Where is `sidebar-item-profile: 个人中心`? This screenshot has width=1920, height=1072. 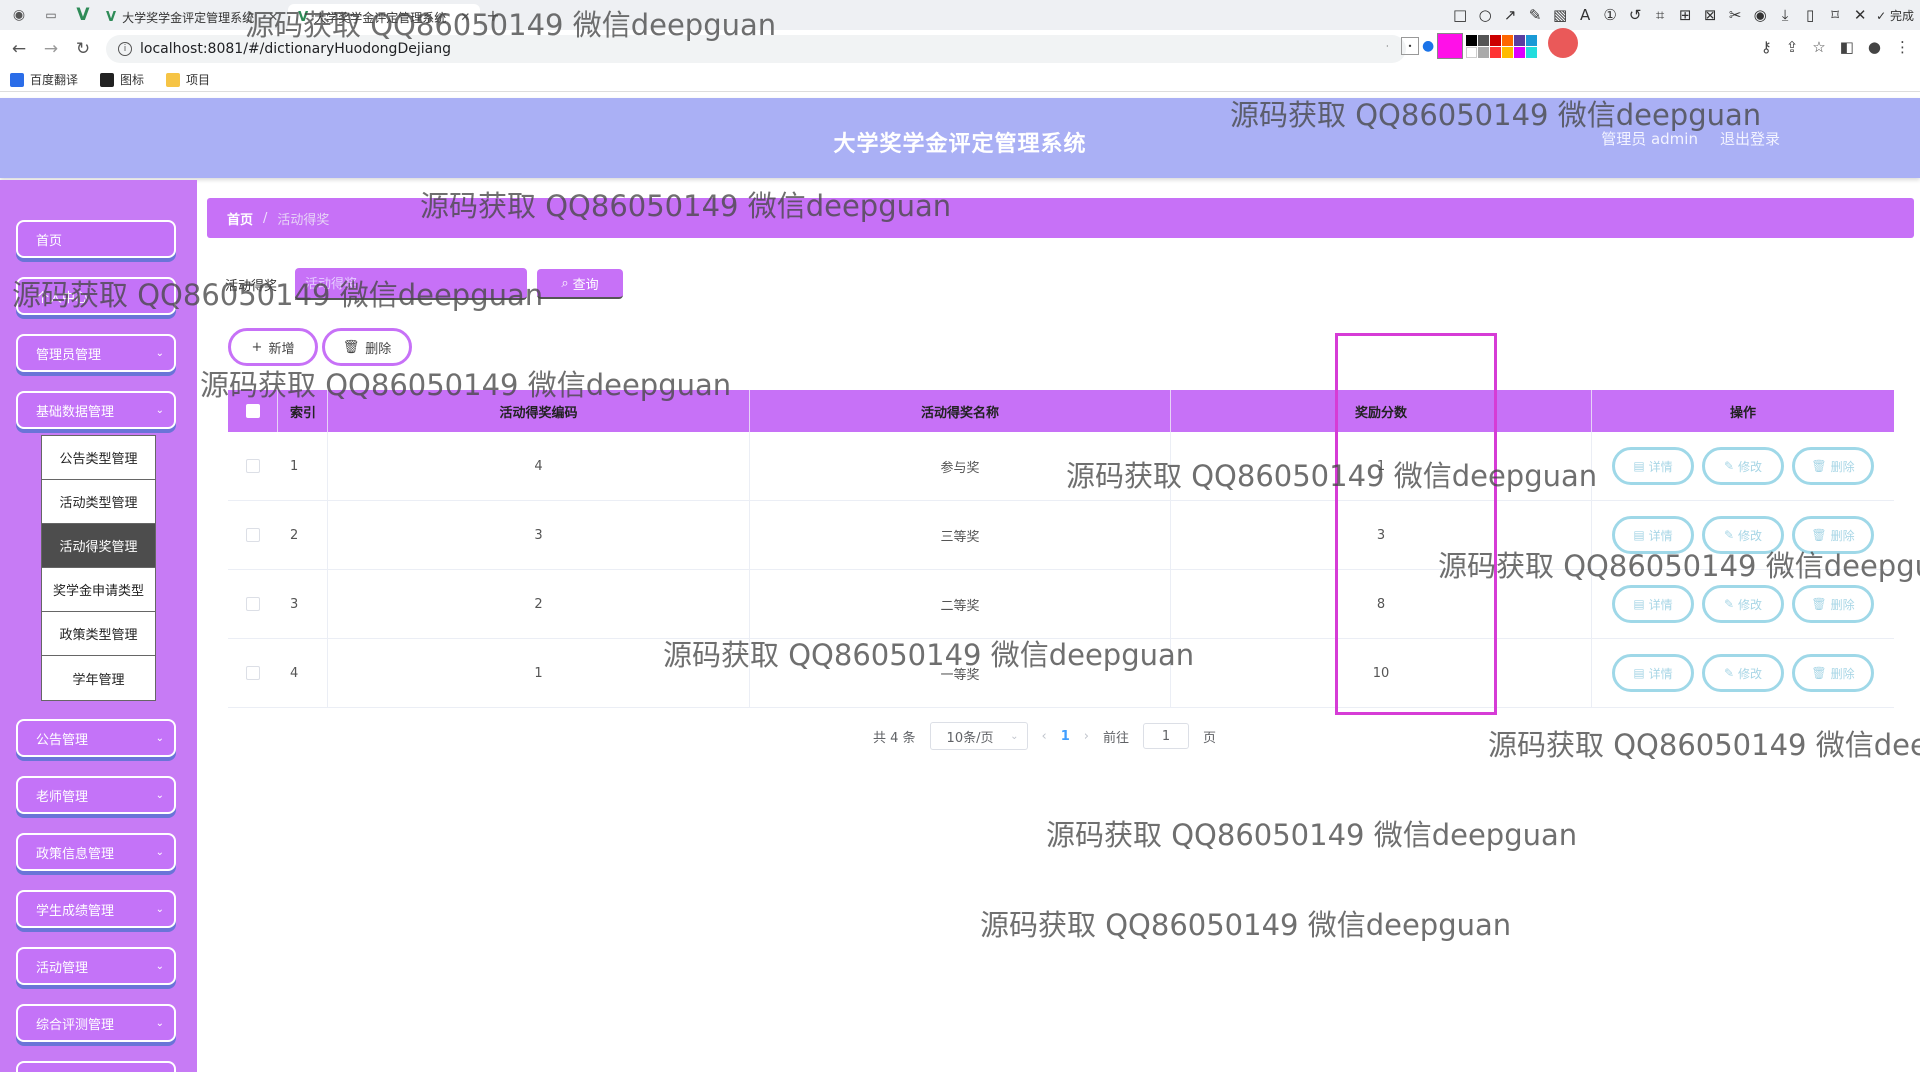
sidebar-item-profile: 个人中心 is located at coordinates (96, 296).